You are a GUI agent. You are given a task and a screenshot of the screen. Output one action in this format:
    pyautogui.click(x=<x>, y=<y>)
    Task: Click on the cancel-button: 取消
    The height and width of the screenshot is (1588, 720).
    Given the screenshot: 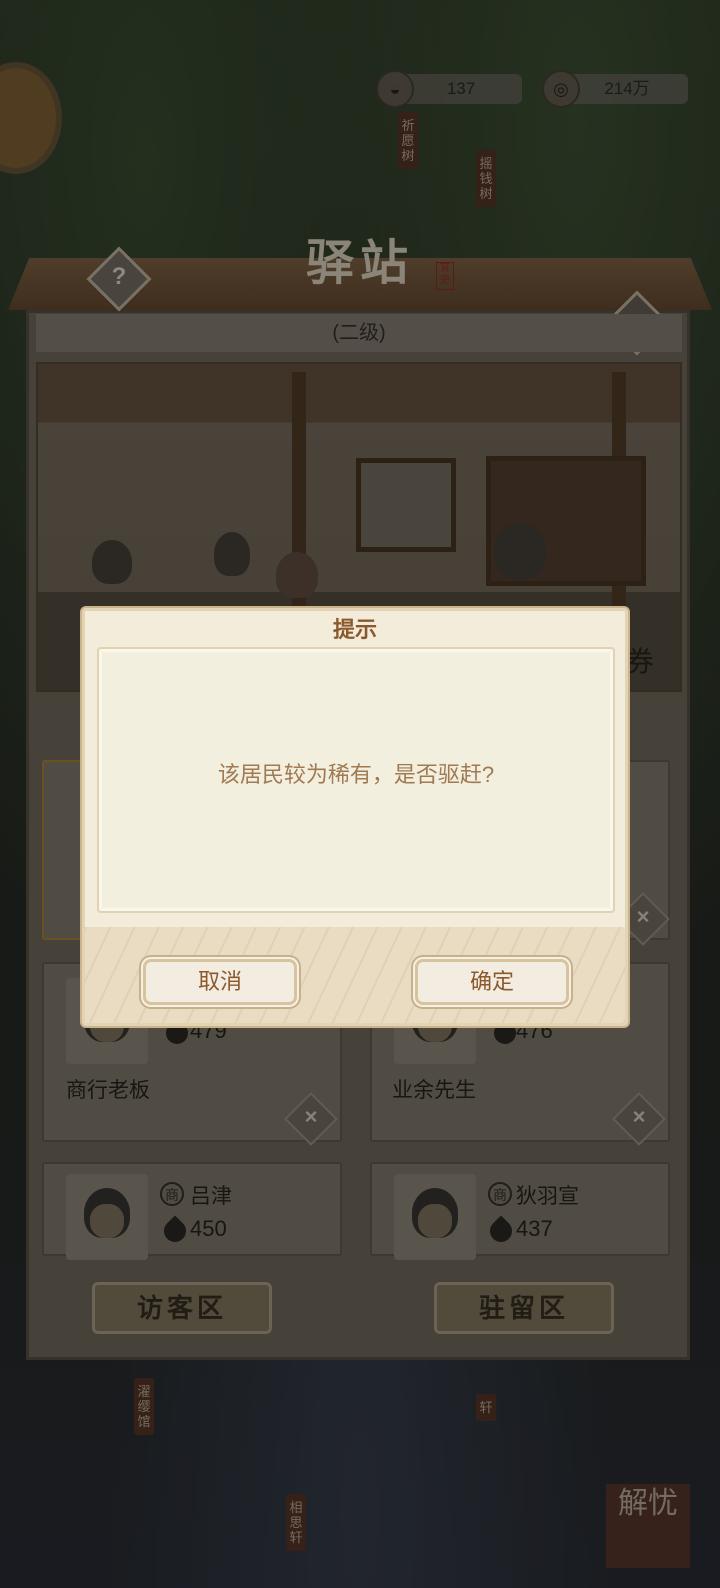 What is the action you would take?
    pyautogui.click(x=220, y=982)
    